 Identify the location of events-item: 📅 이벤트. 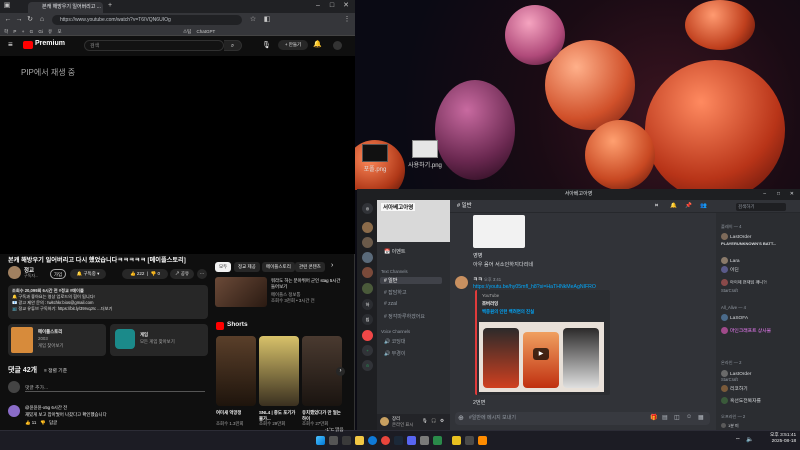
(394, 251).